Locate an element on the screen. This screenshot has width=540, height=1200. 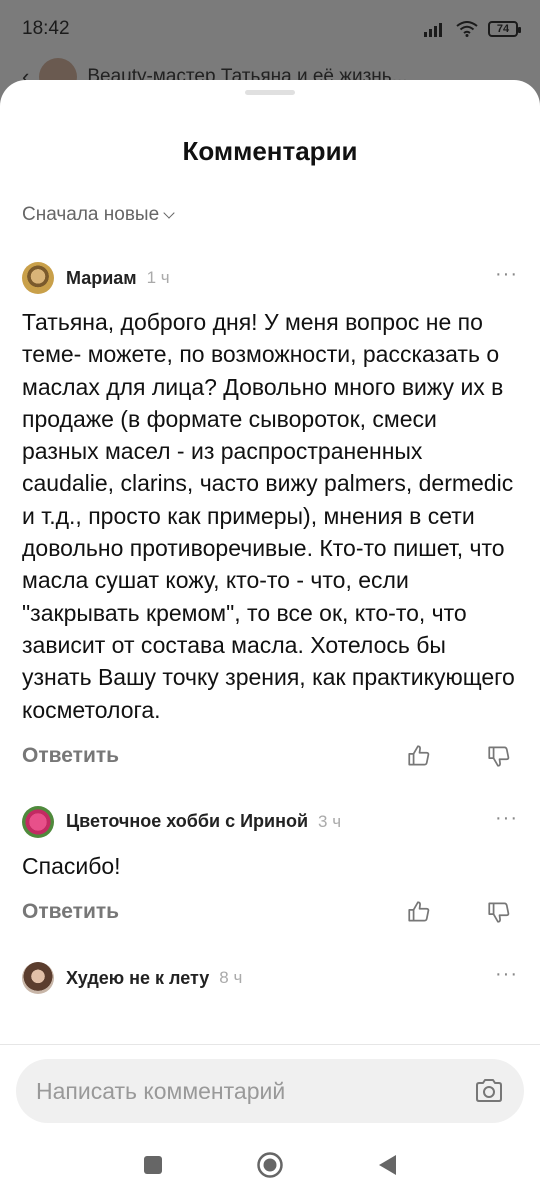
comment-time: 8 ч is located at coordinates (231, 978).